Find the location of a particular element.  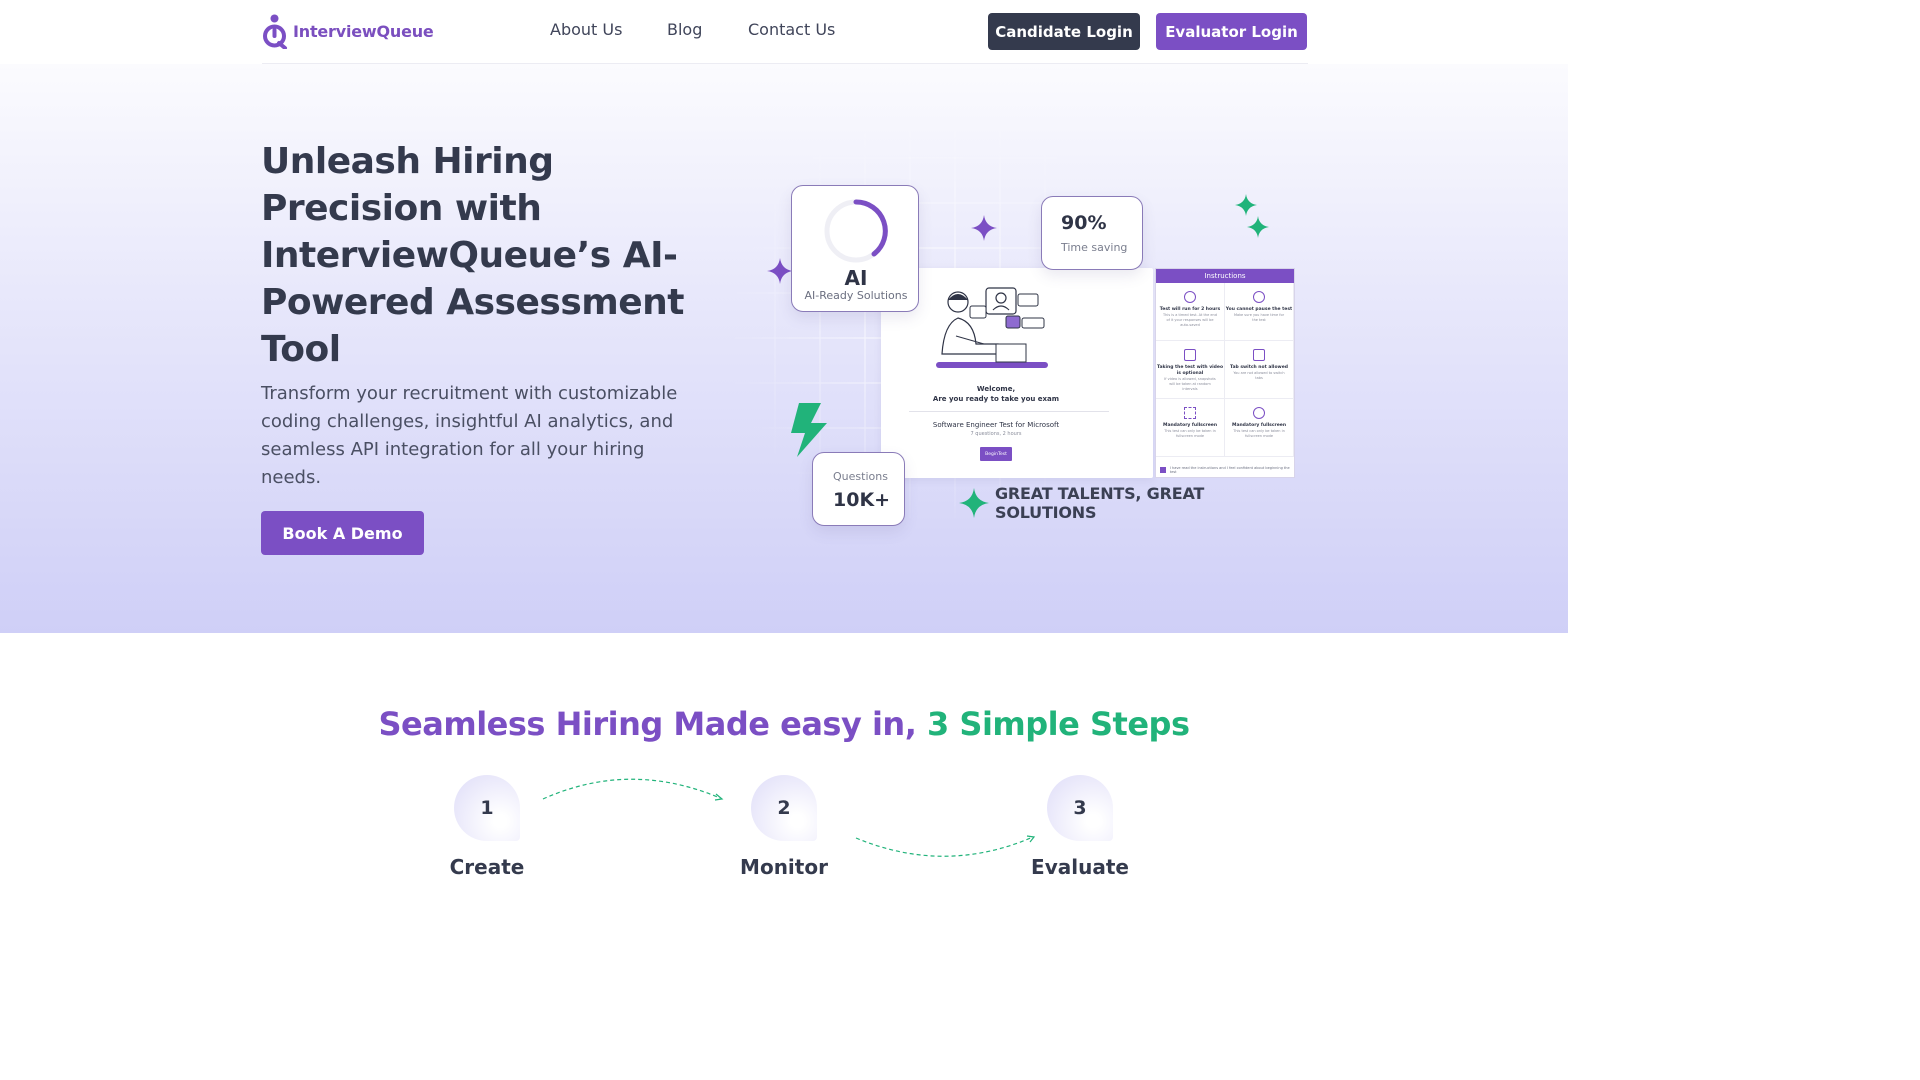

time-saving-value: 90% is located at coordinates (1084, 223).